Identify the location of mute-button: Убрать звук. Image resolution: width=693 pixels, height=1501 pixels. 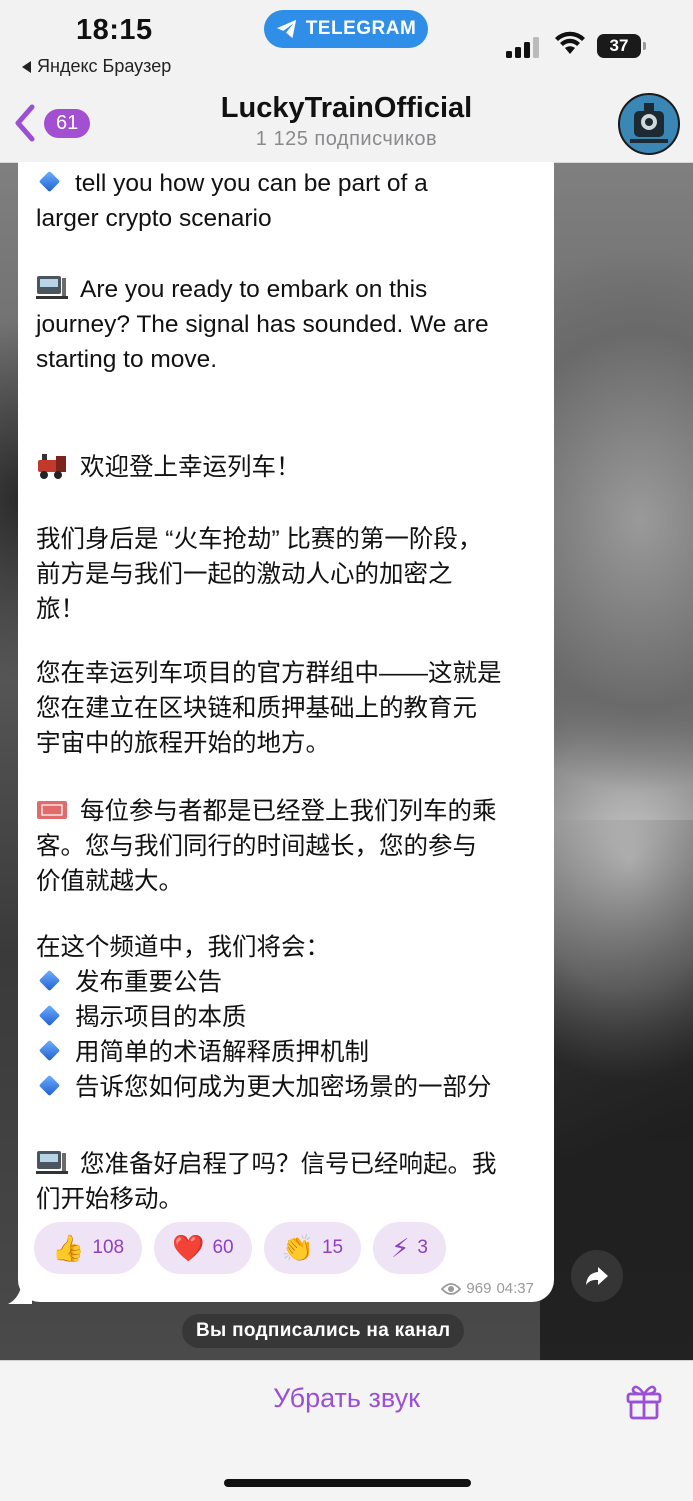
(346, 1398).